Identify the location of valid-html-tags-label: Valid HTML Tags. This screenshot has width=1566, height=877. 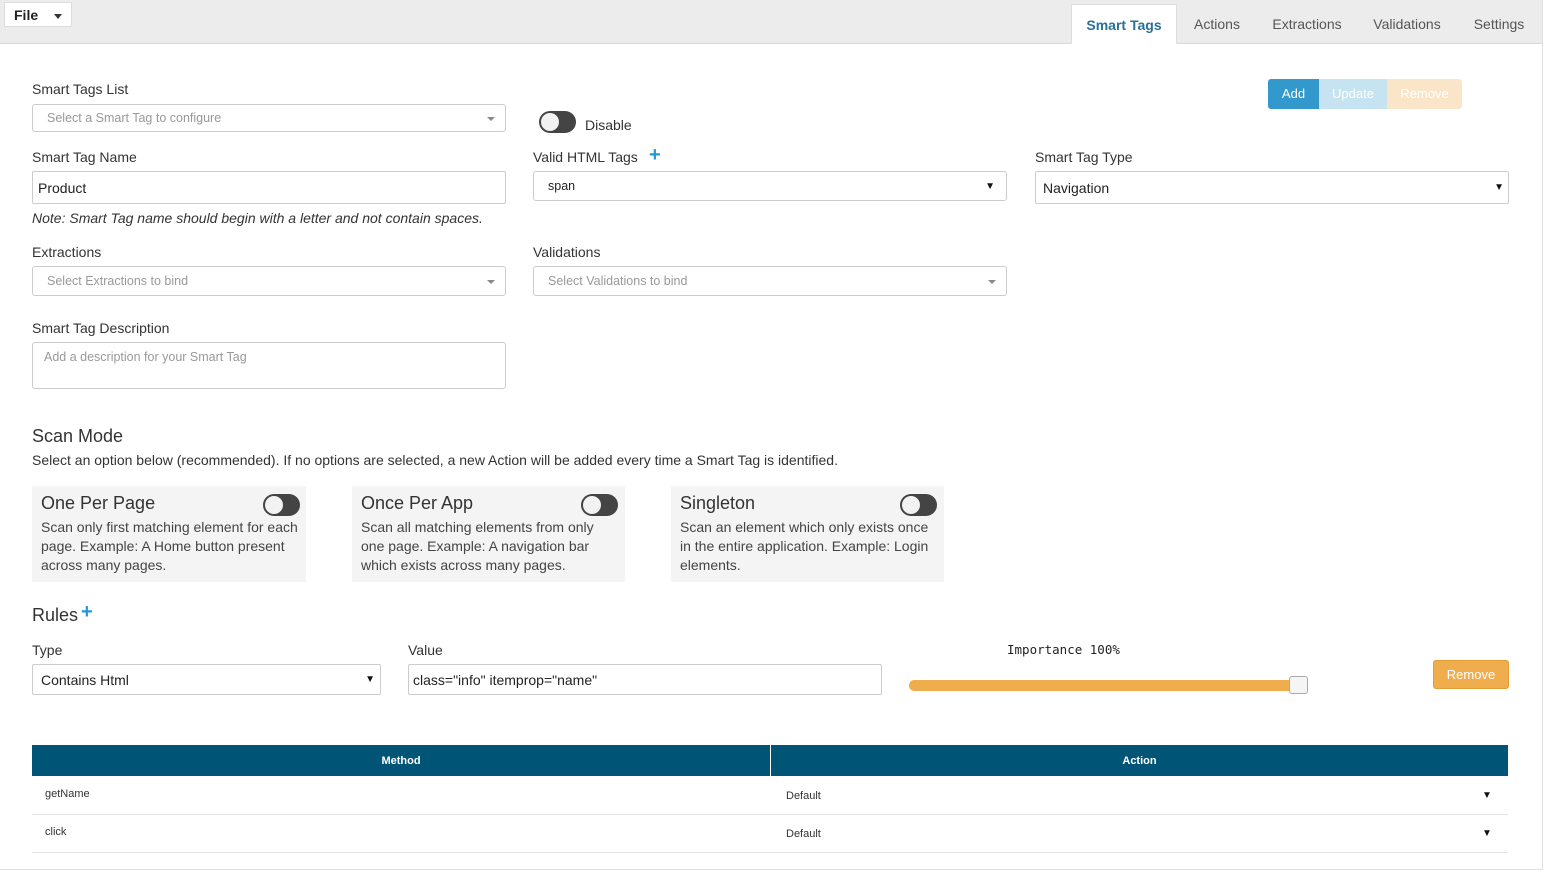
(585, 157).